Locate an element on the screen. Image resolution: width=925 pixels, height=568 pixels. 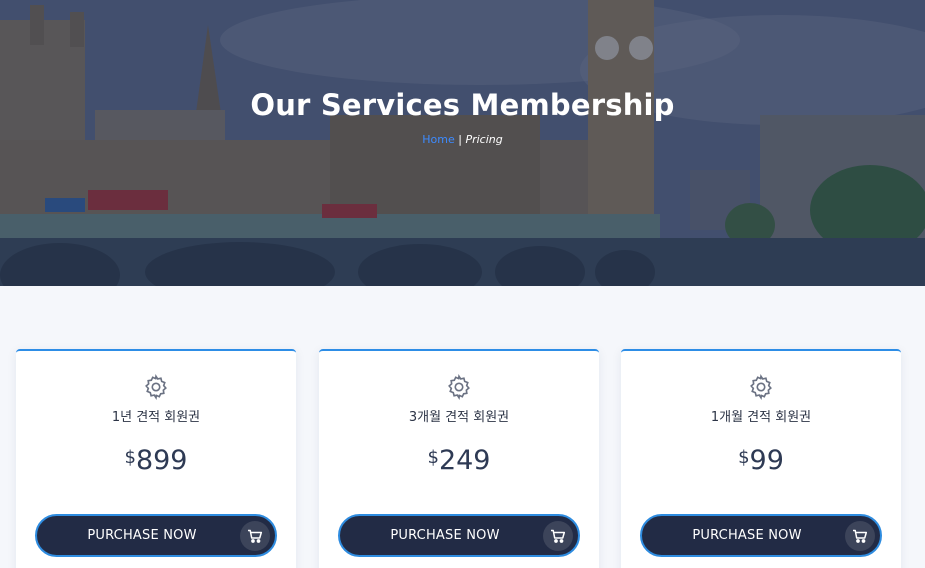
plan-price: $249 is located at coordinates (459, 460).